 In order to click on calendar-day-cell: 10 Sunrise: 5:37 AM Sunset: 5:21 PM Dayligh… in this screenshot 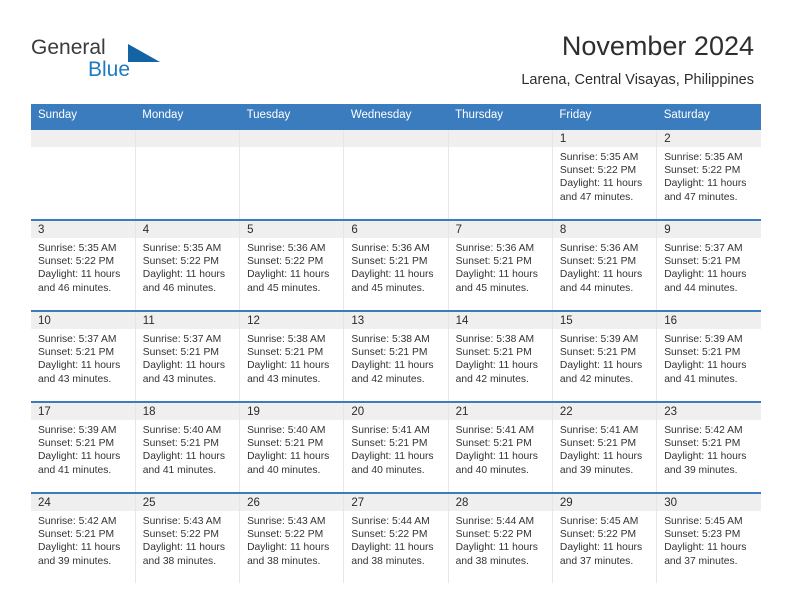, I will do `click(83, 356)`.